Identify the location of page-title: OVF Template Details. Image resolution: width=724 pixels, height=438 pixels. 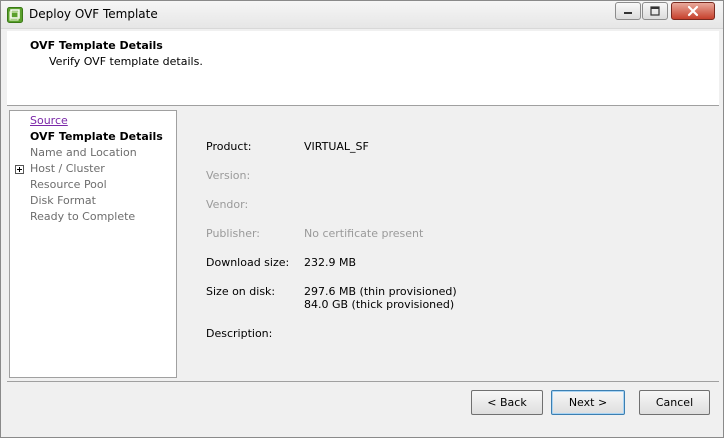
(96, 45).